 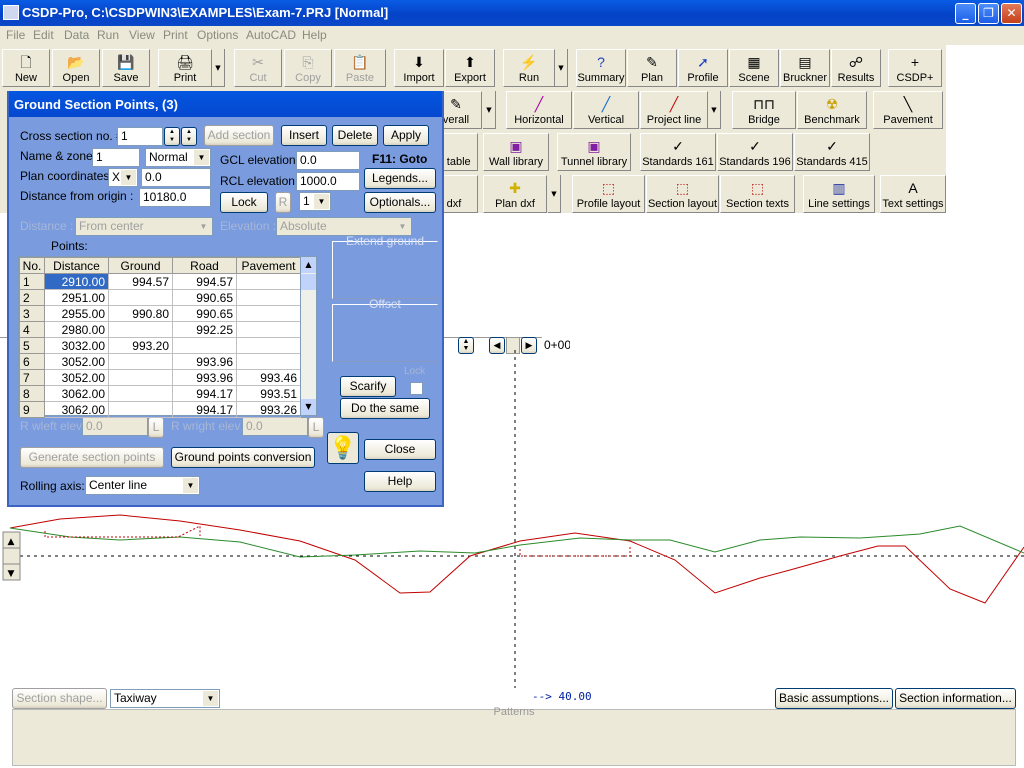 I want to click on cross-section-spin-fast: ▲ ▼, so click(x=189, y=136).